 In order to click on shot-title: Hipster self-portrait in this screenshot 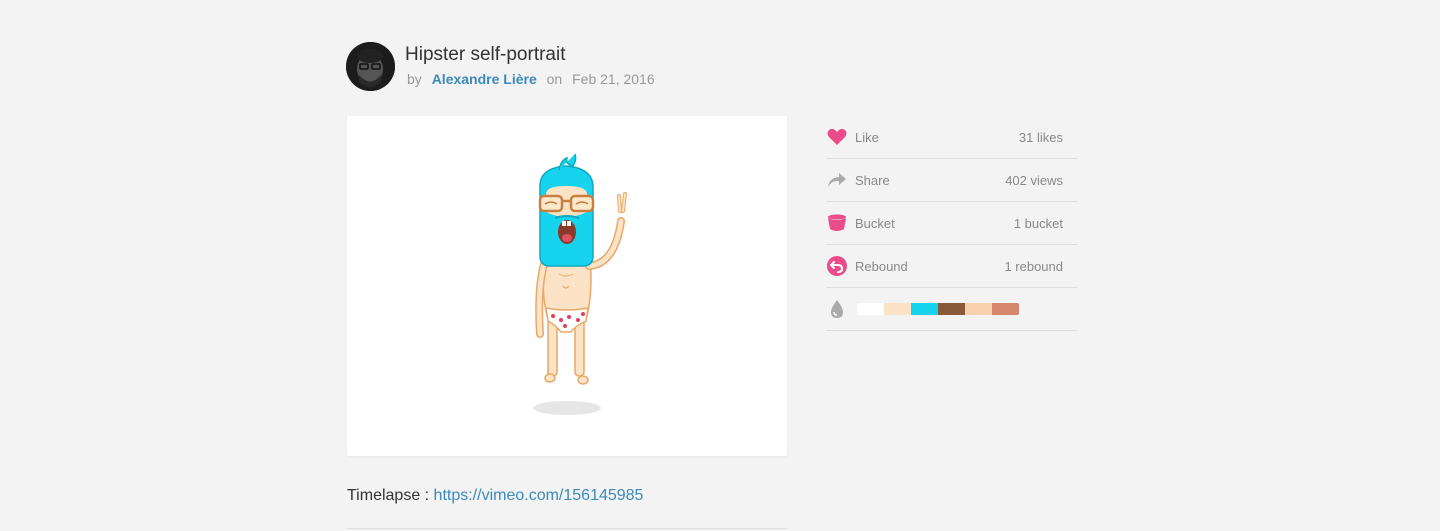, I will do `click(485, 54)`.